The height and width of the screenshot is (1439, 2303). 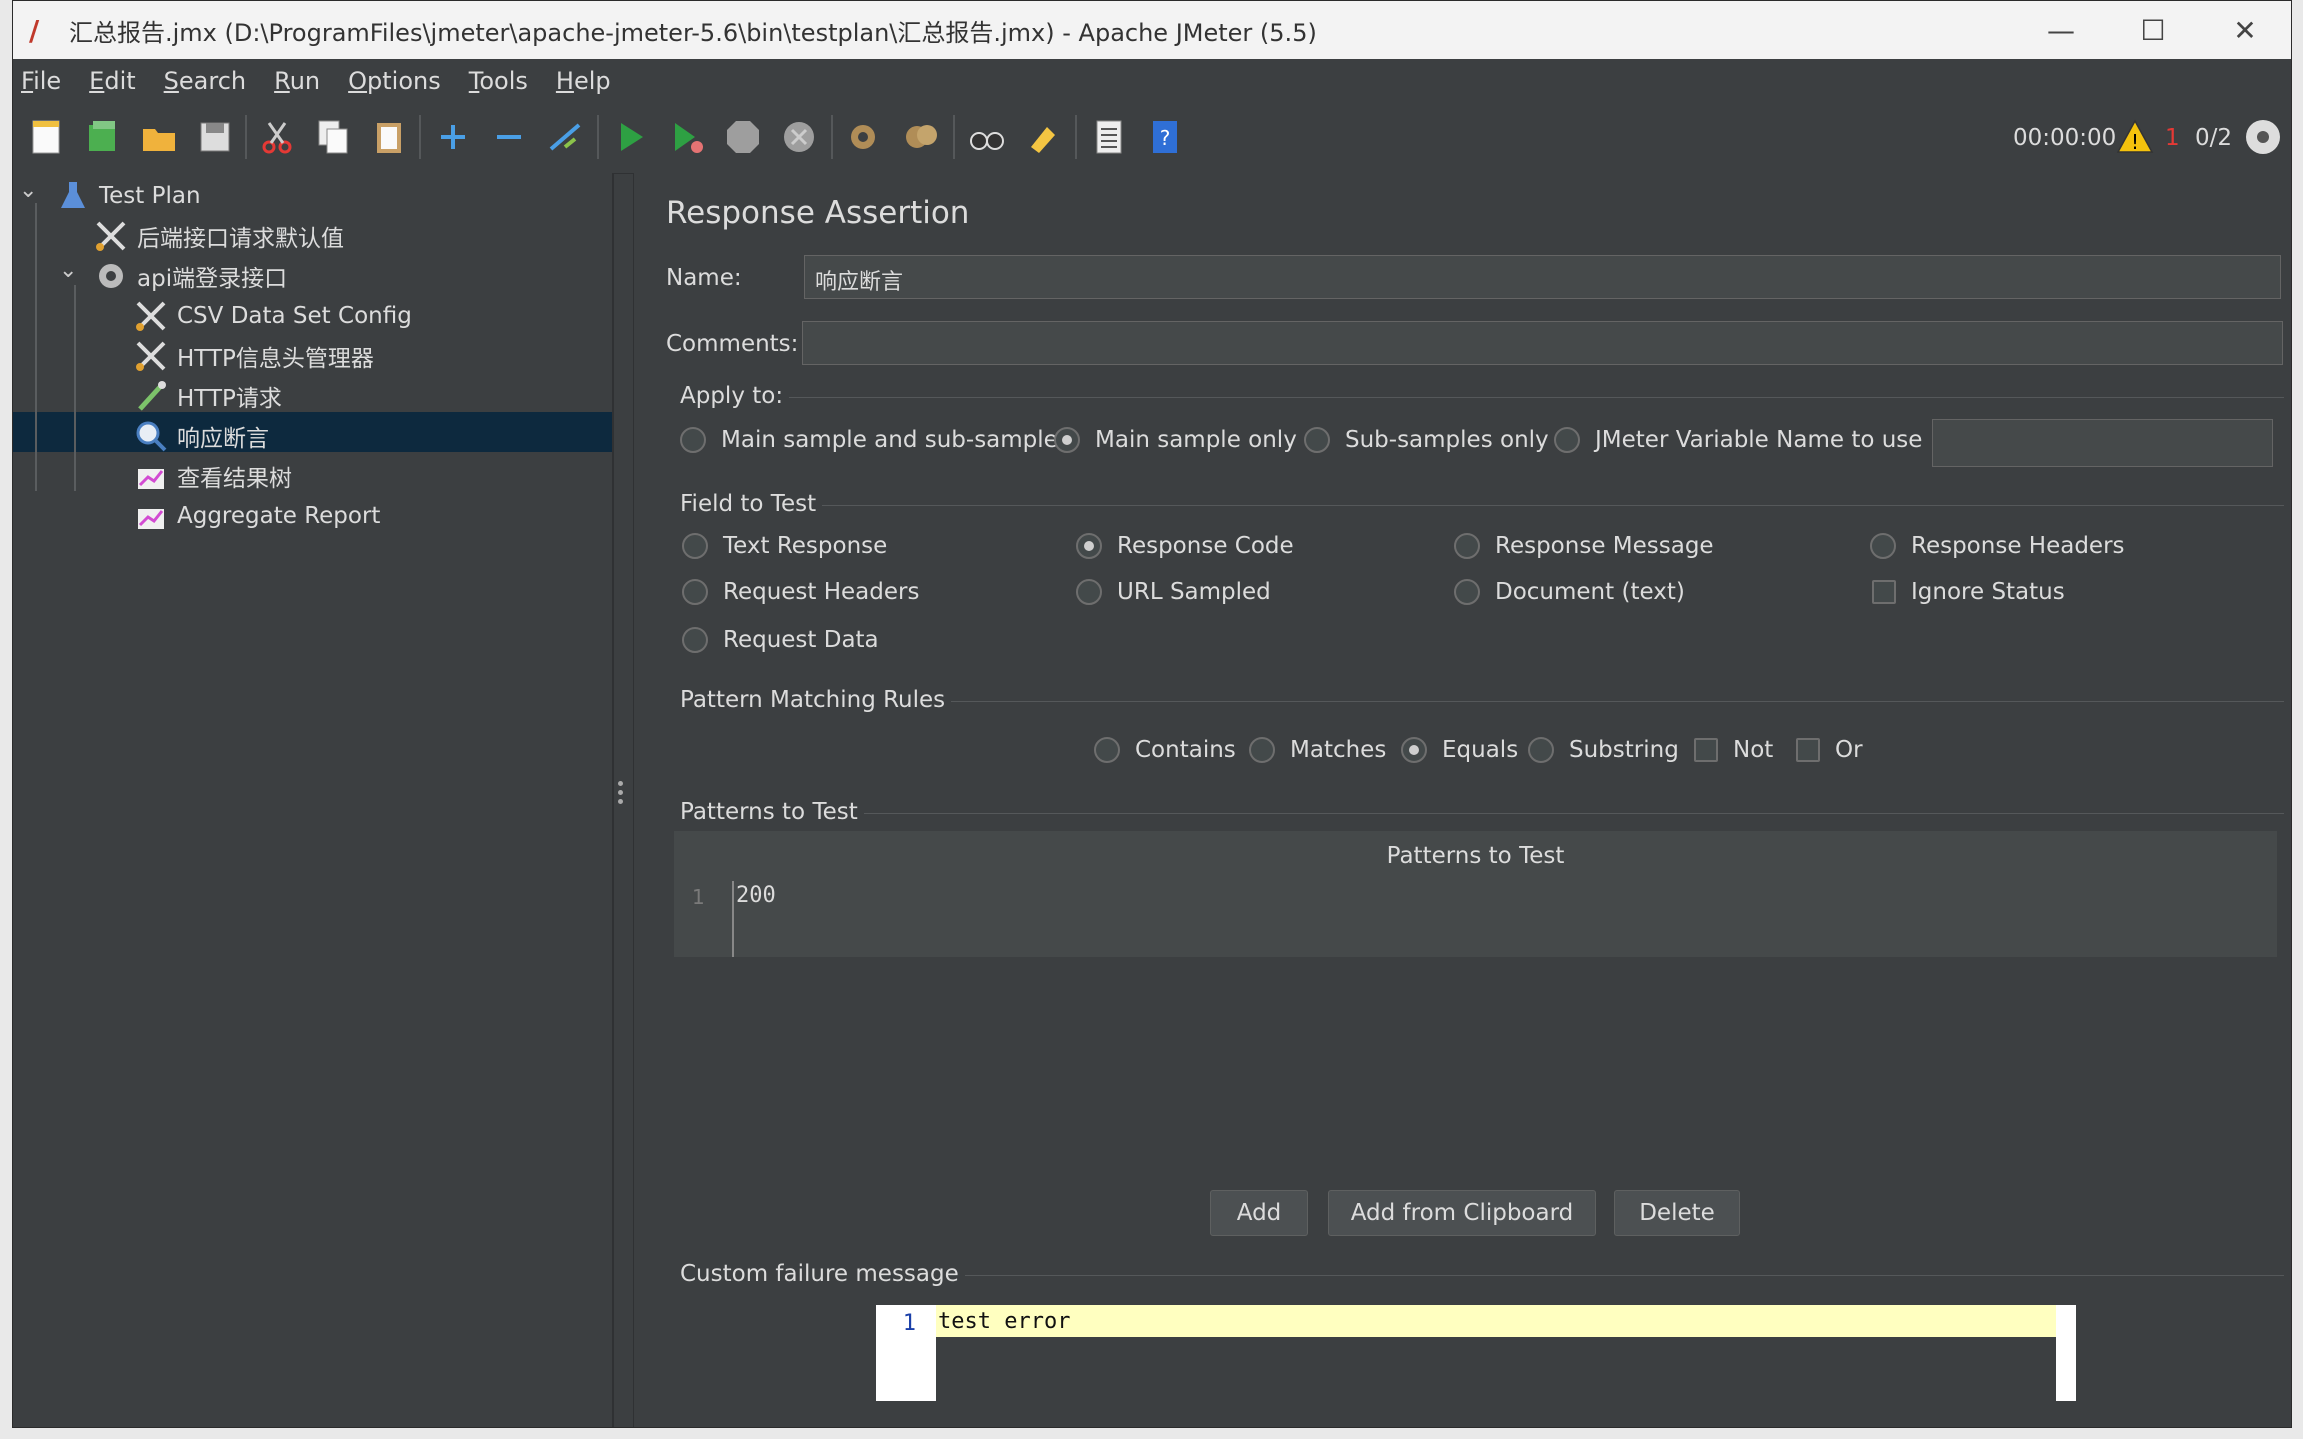 I want to click on row-number: 1, so click(x=698, y=897).